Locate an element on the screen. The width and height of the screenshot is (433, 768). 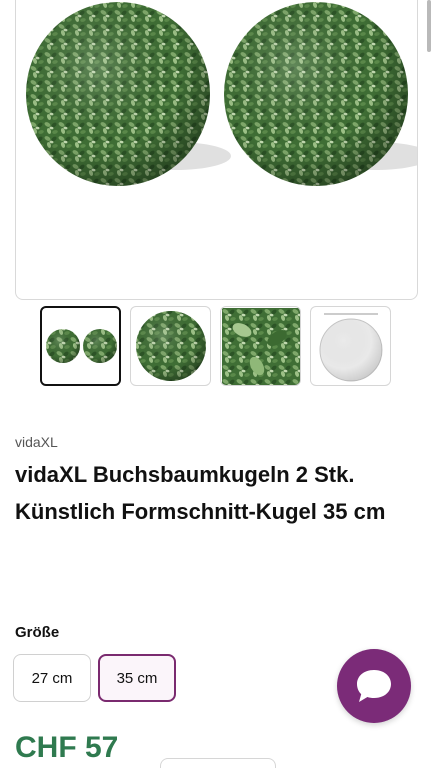
size-option-35cm: 35 cm is located at coordinates (137, 678).